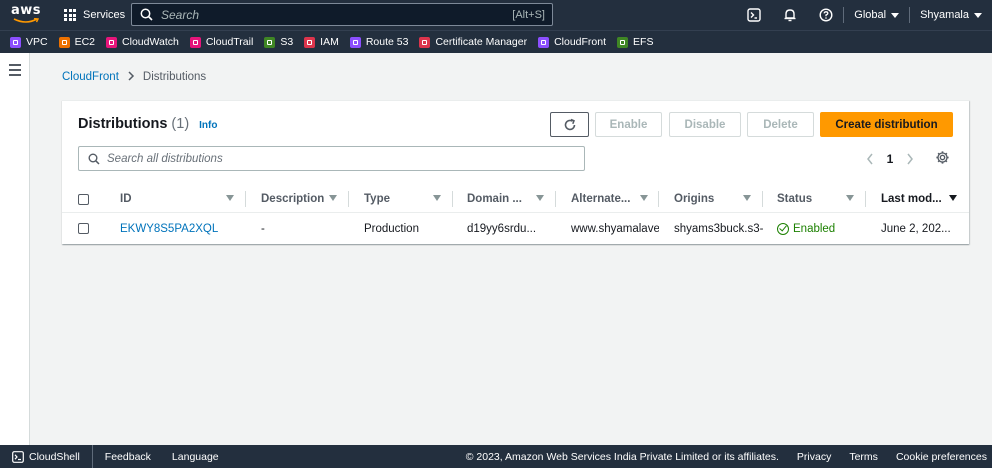 This screenshot has width=992, height=468. What do you see at coordinates (174, 77) in the screenshot?
I see `breadcrumb-current: Distributions` at bounding box center [174, 77].